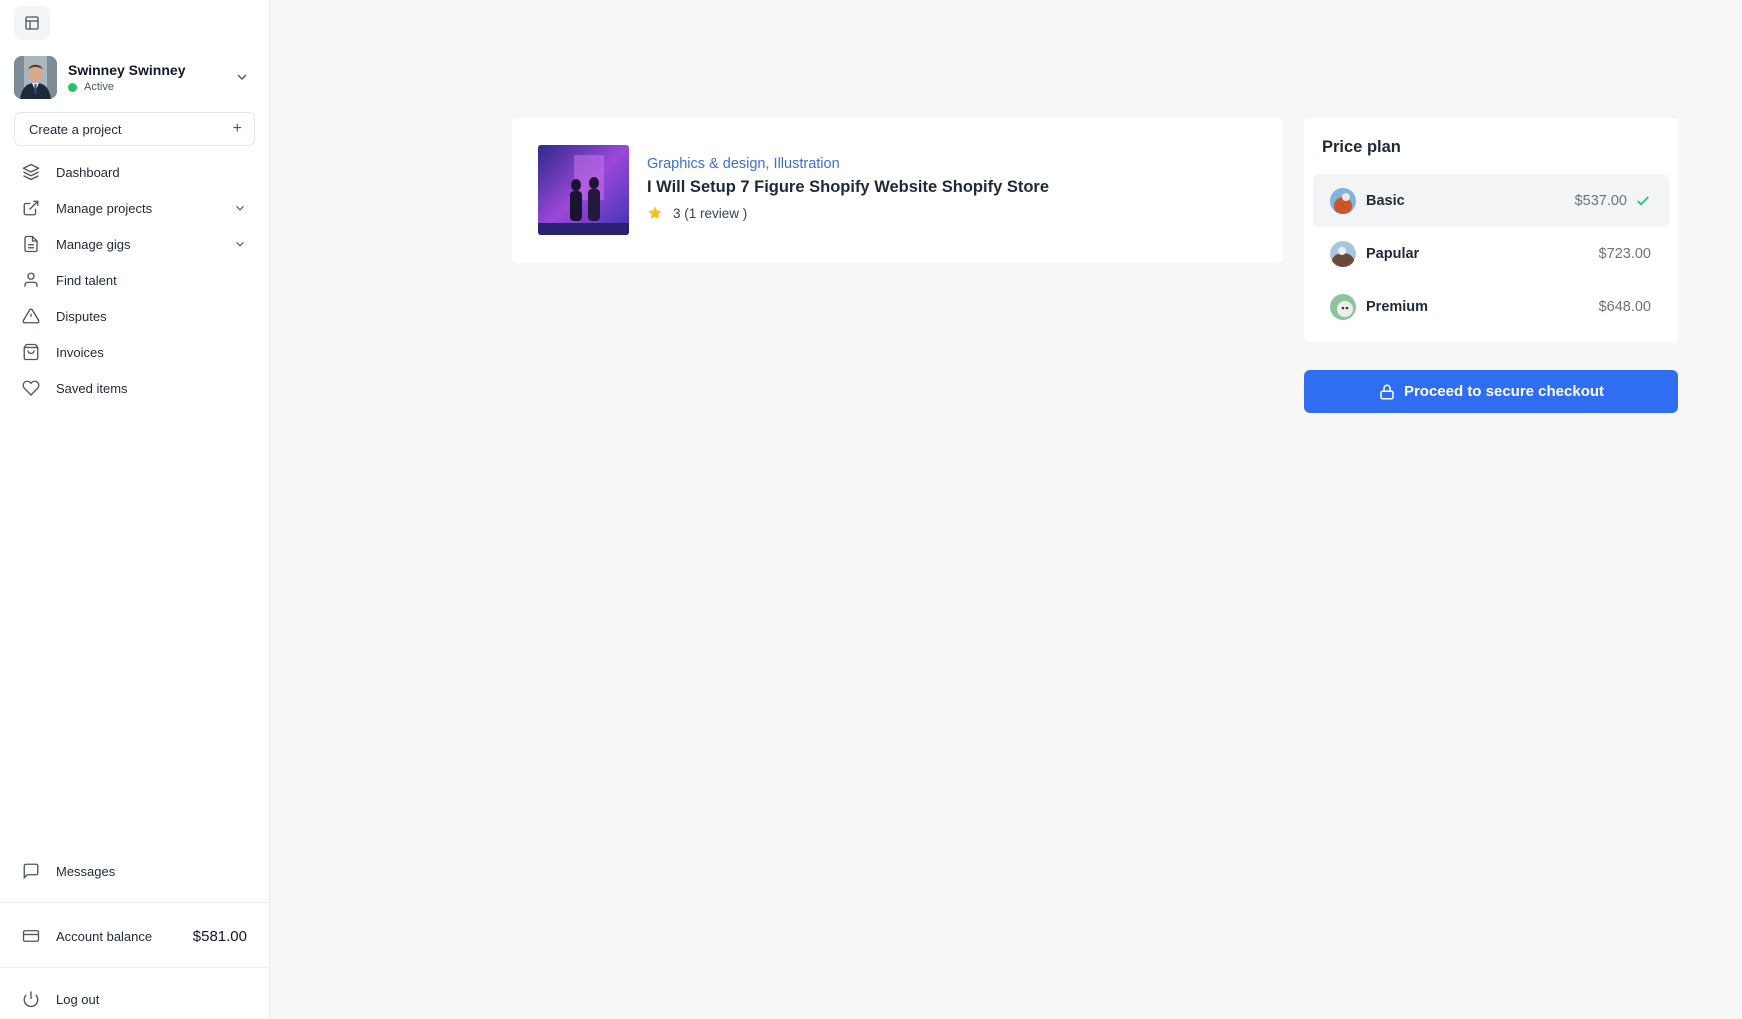  I want to click on star-icon, so click(655, 213).